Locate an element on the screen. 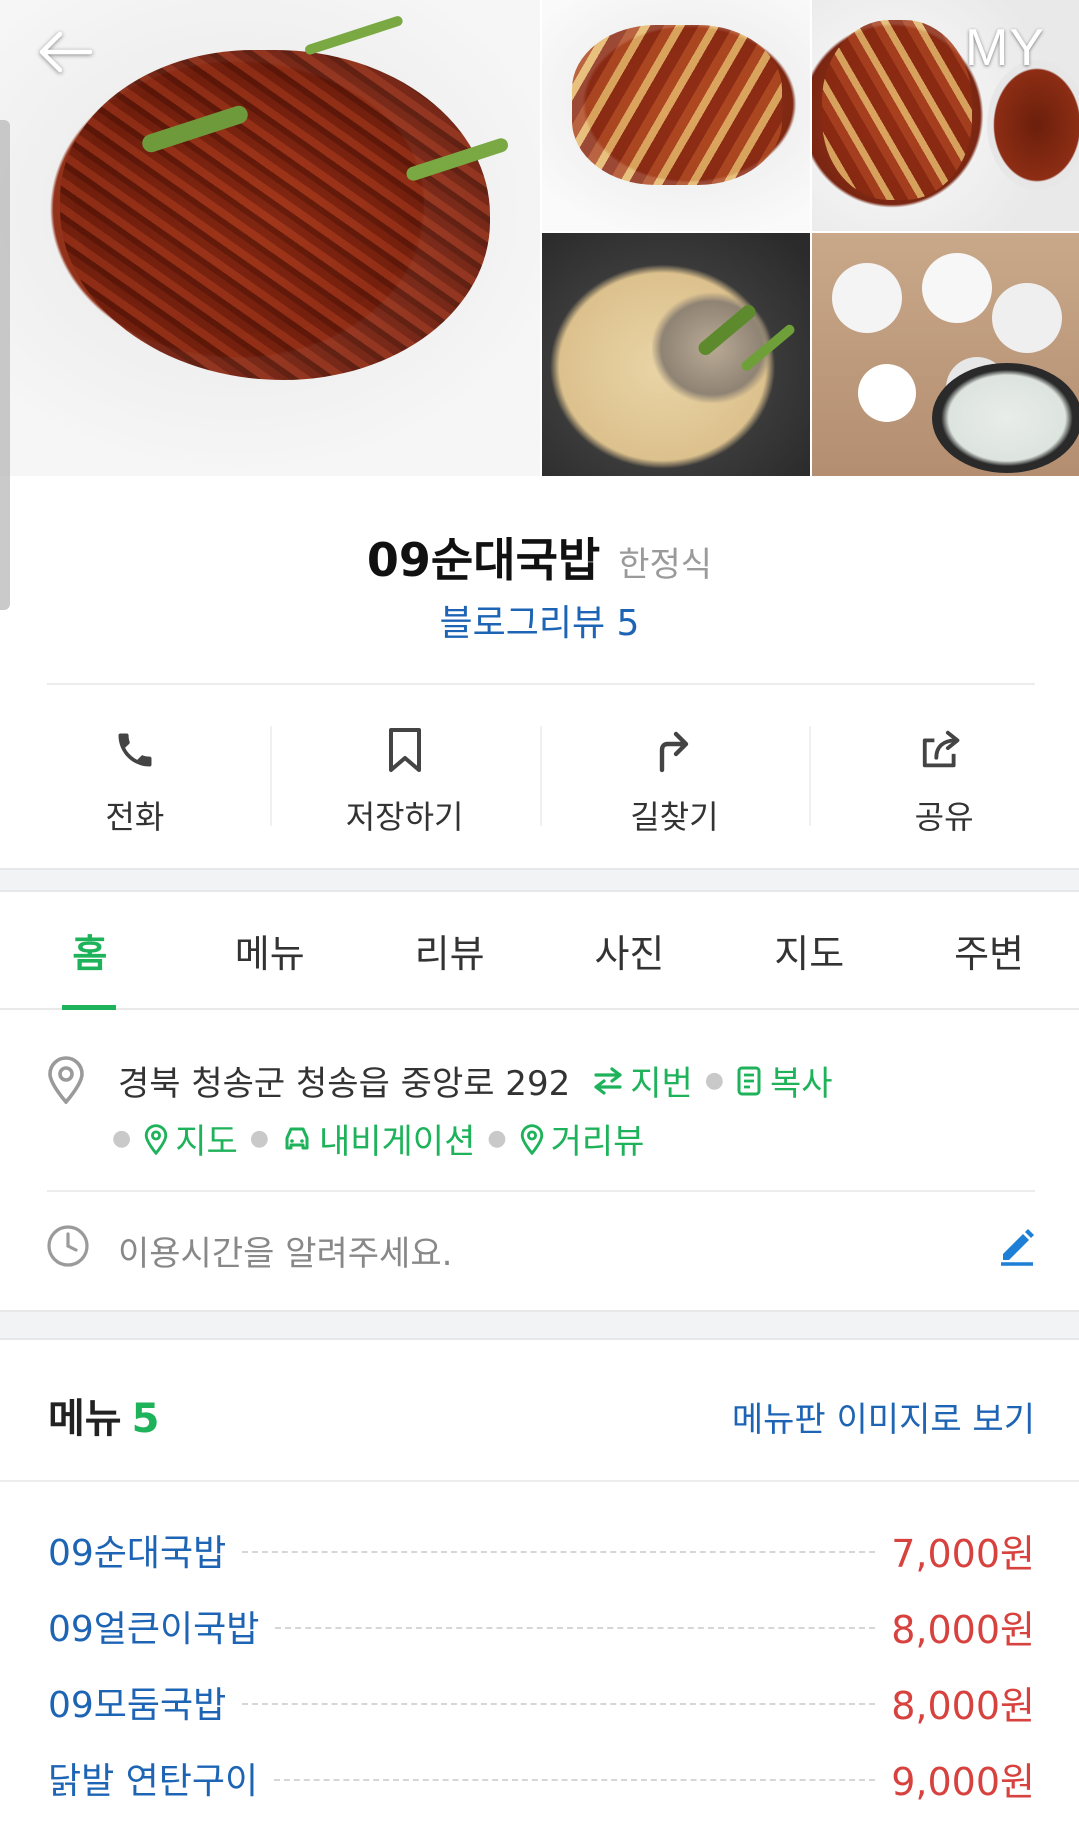 This screenshot has height=1836, width=1079. menu-item: 09모둠국밥 8,000원 is located at coordinates (541, 1702).